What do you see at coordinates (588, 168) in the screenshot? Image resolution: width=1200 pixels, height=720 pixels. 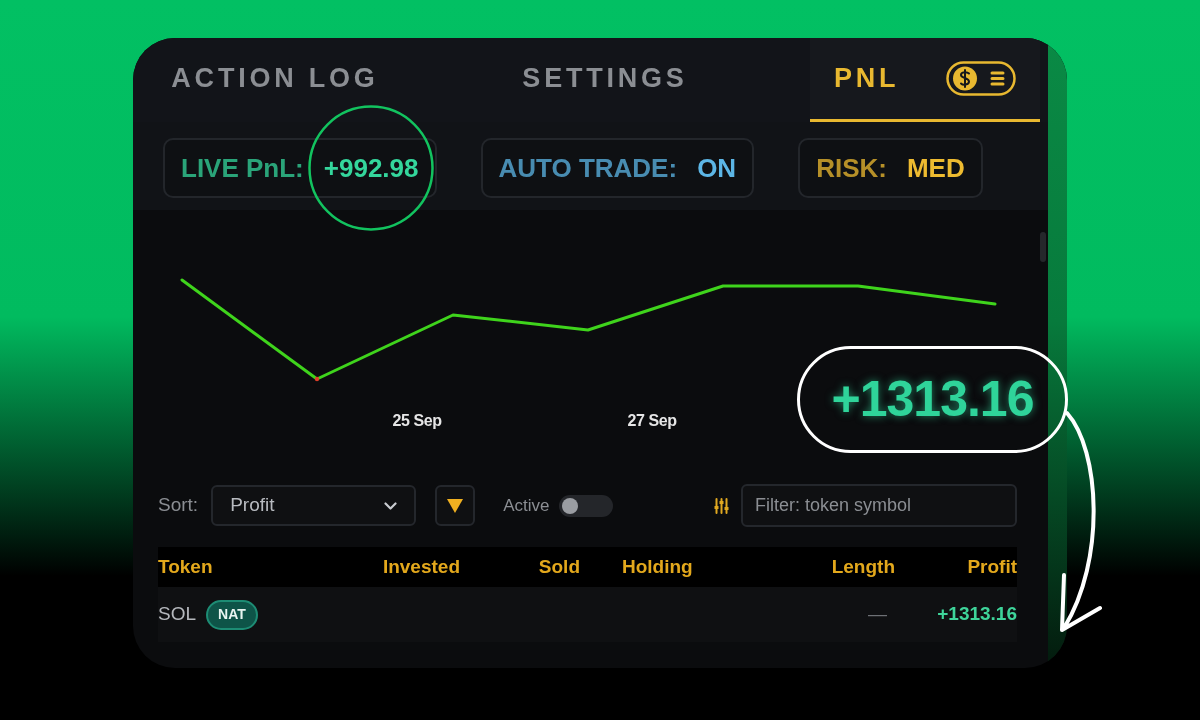 I see `stat-label: AUTO TRADE:` at bounding box center [588, 168].